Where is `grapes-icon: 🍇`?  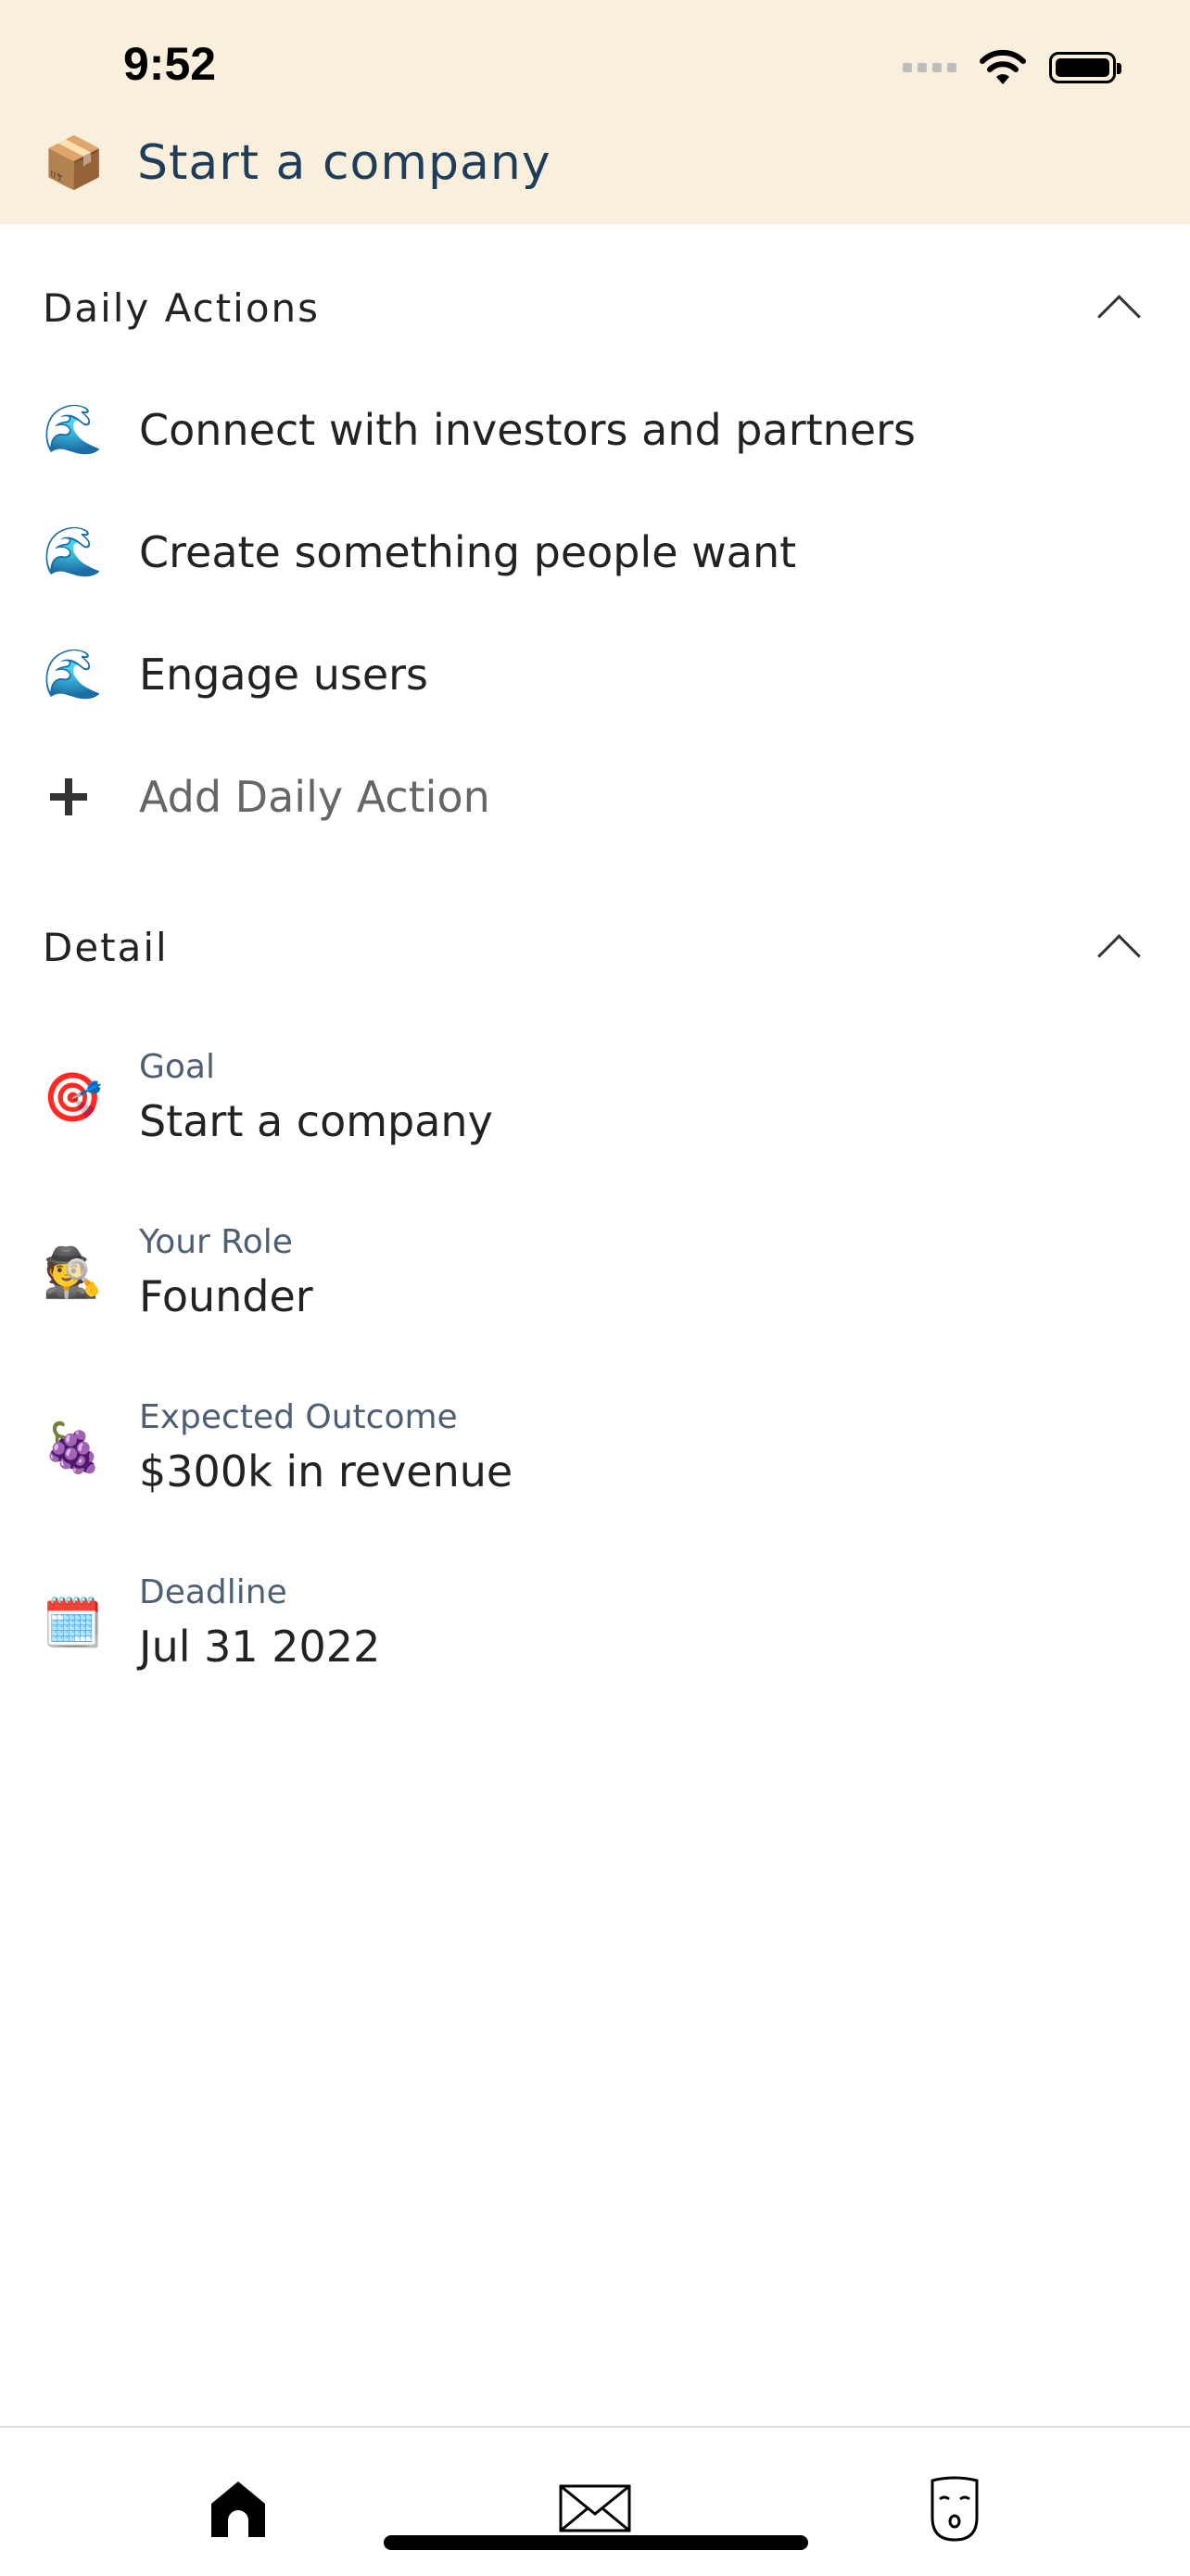
grapes-icon: 🍇 is located at coordinates (73, 1448).